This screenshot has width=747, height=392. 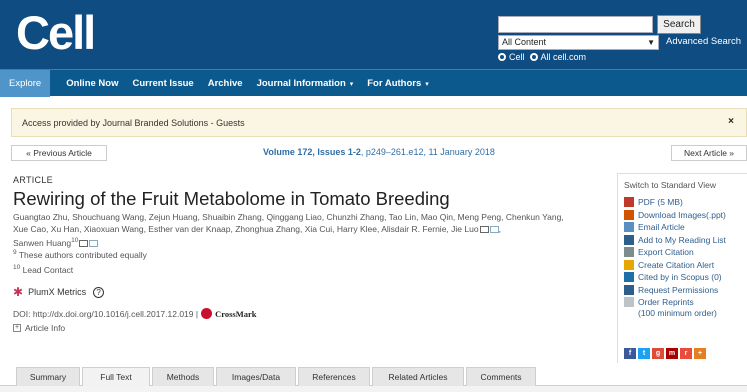 I want to click on footnote-lead-contact: 10 Lead Contact, so click(x=43, y=269).